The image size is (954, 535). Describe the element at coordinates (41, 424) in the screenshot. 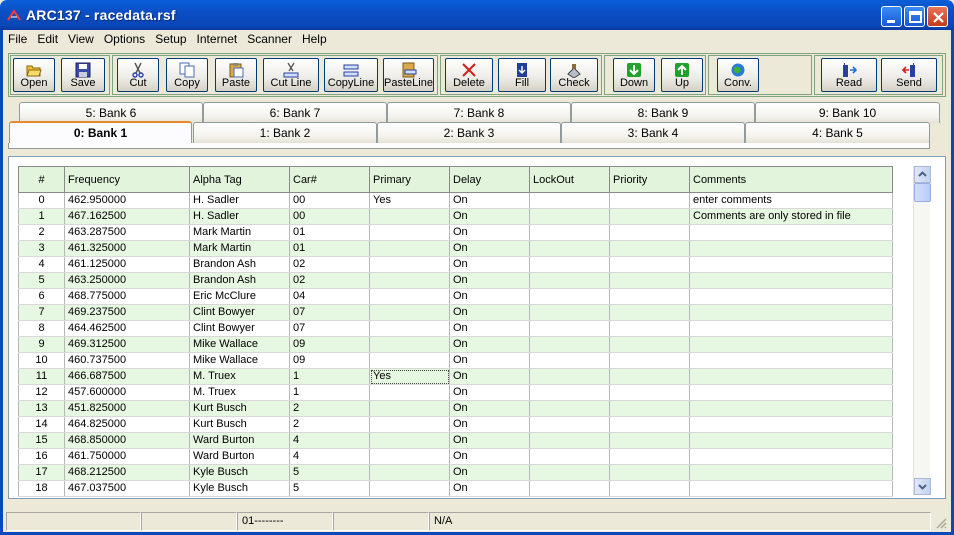

I see `cell-index: 14` at that location.